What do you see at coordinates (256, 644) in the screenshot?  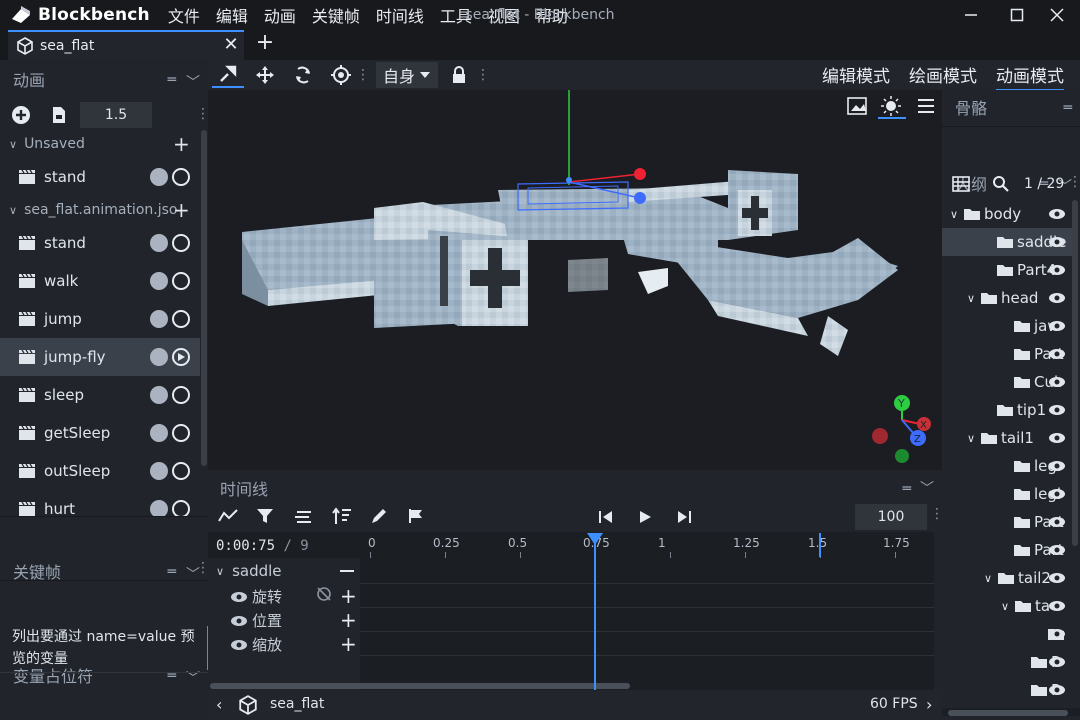 I see `channel-scale: 缩放` at bounding box center [256, 644].